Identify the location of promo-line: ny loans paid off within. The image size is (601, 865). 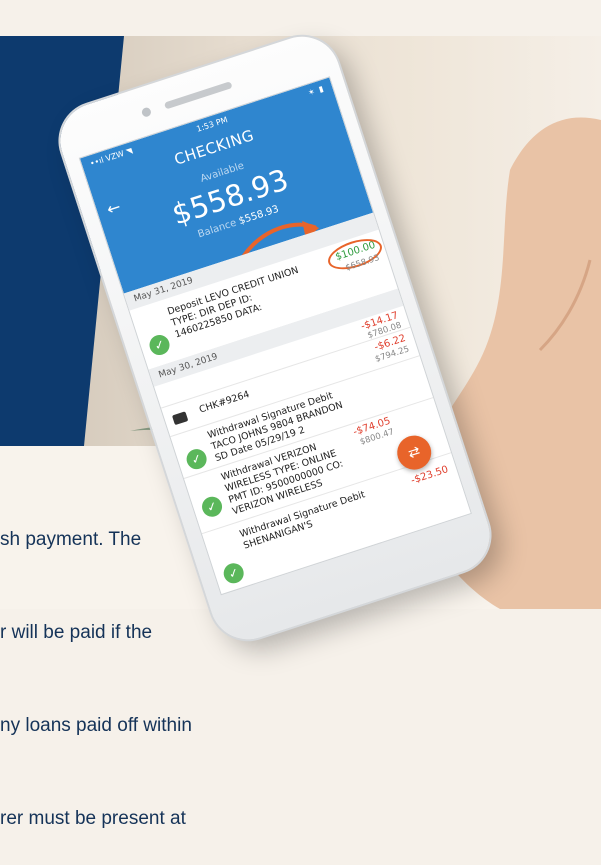
(96, 725).